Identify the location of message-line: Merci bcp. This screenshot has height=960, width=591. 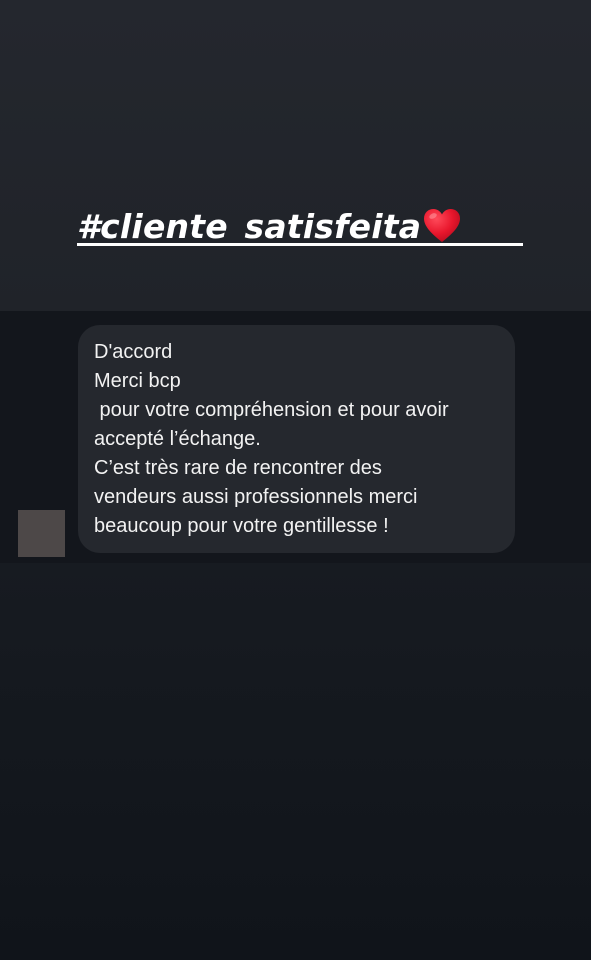
(137, 381).